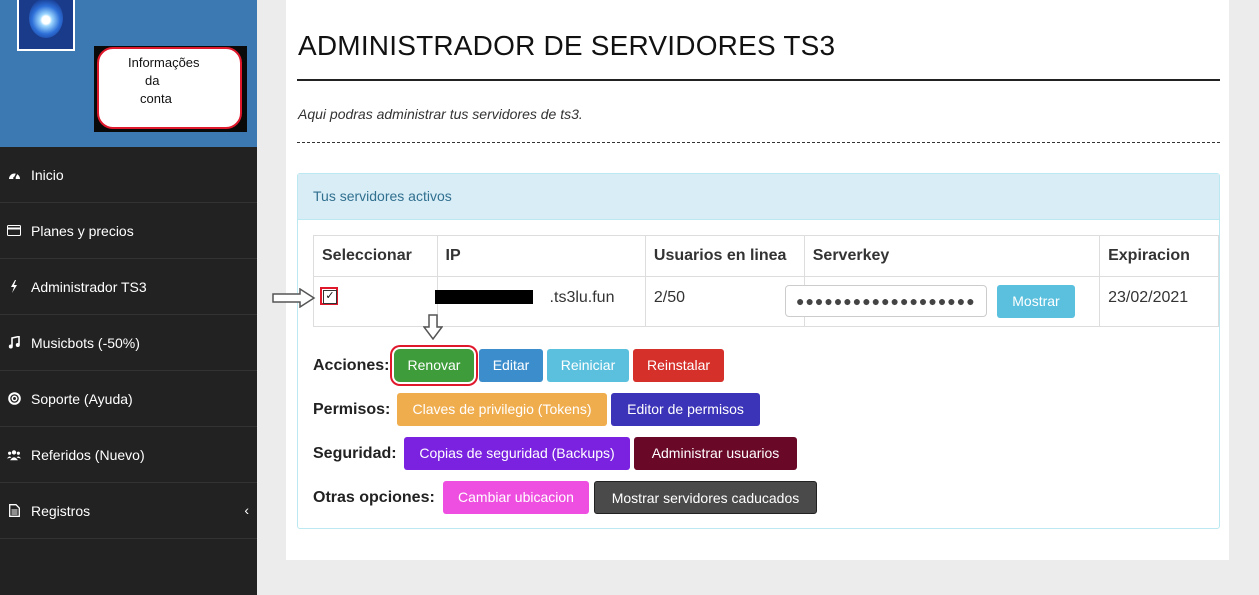 The height and width of the screenshot is (595, 1259). I want to click on sidebar-item-label: Soporte (Ayuda), so click(82, 398).